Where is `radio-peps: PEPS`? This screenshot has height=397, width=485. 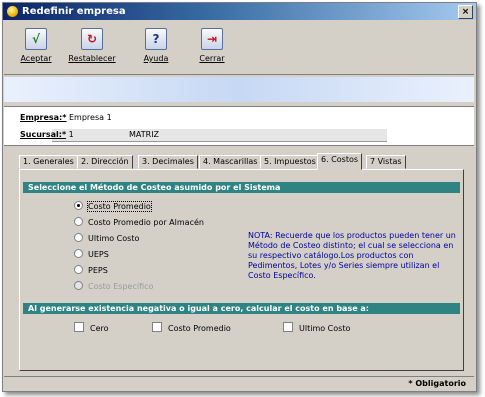 radio-peps: PEPS is located at coordinates (91, 270).